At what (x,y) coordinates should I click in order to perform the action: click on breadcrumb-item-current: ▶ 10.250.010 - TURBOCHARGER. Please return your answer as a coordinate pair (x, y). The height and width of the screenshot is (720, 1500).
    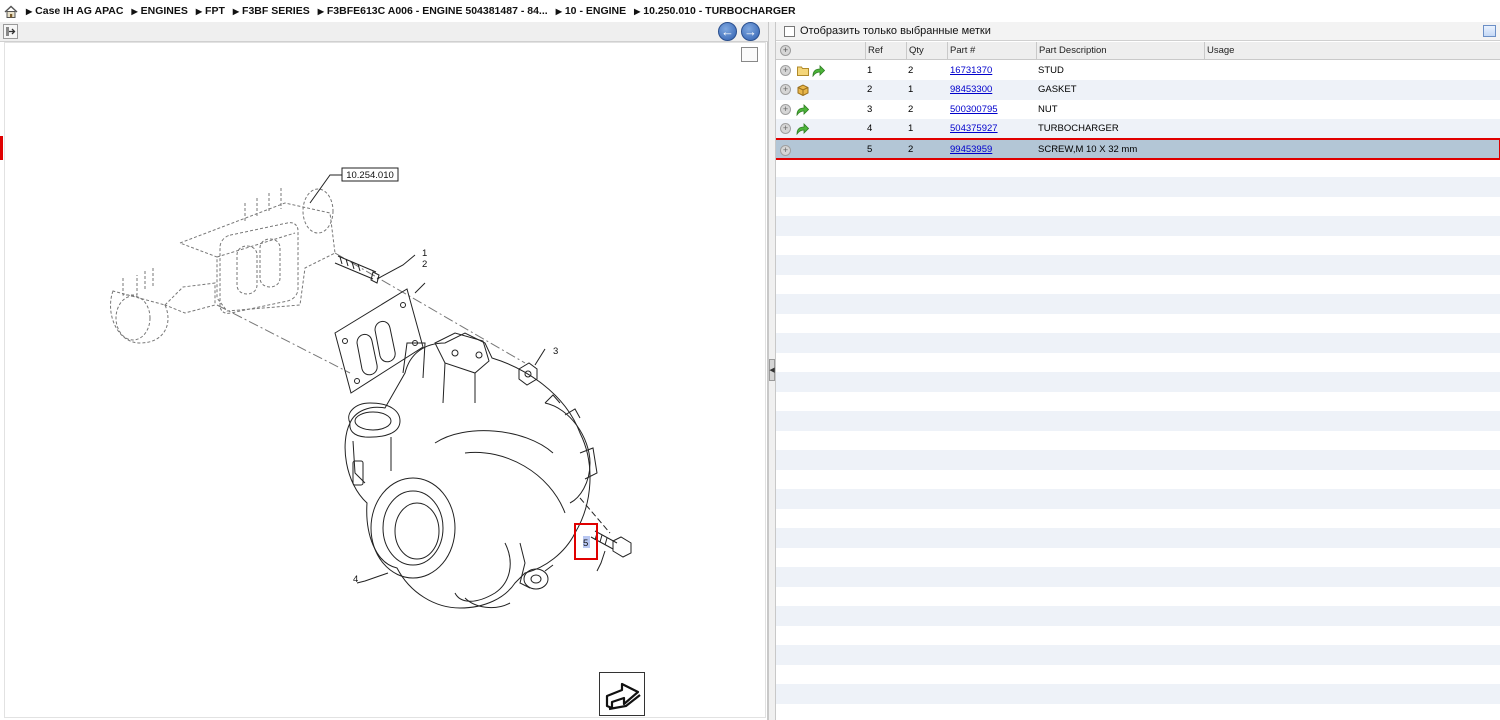
    Looking at the image, I should click on (714, 11).